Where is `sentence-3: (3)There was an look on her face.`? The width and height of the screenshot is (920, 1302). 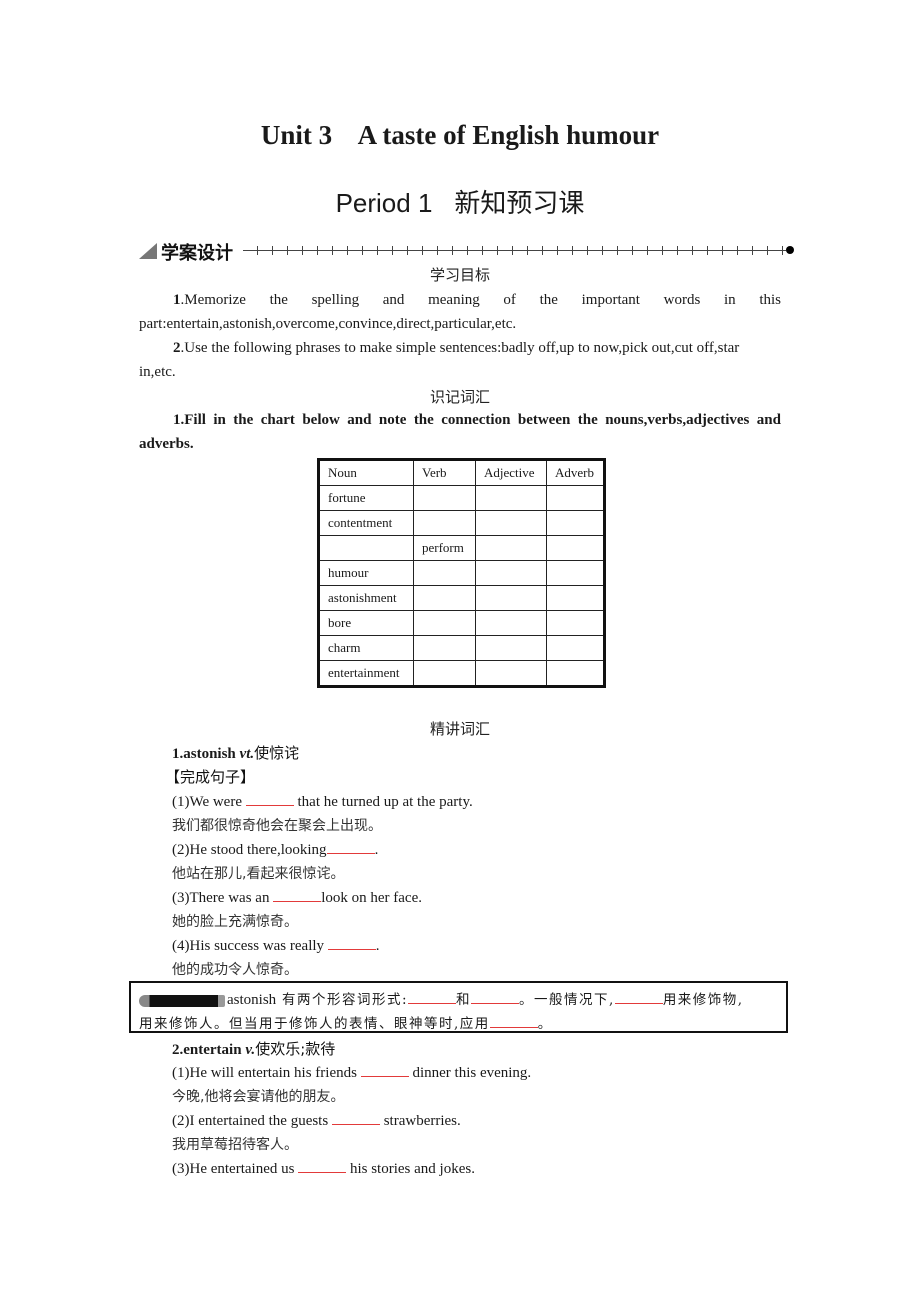 sentence-3: (3)There was an look on her face. is located at coordinates (297, 897).